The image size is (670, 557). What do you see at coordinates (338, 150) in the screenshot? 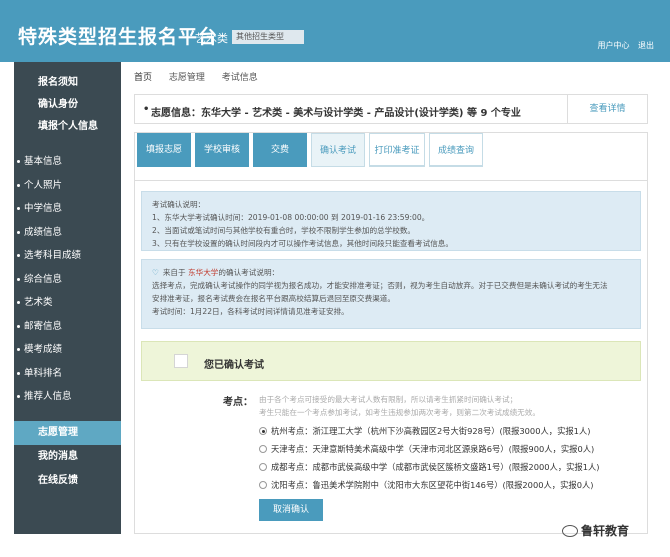
I see `tab-confirm-exam: 确认考试` at bounding box center [338, 150].